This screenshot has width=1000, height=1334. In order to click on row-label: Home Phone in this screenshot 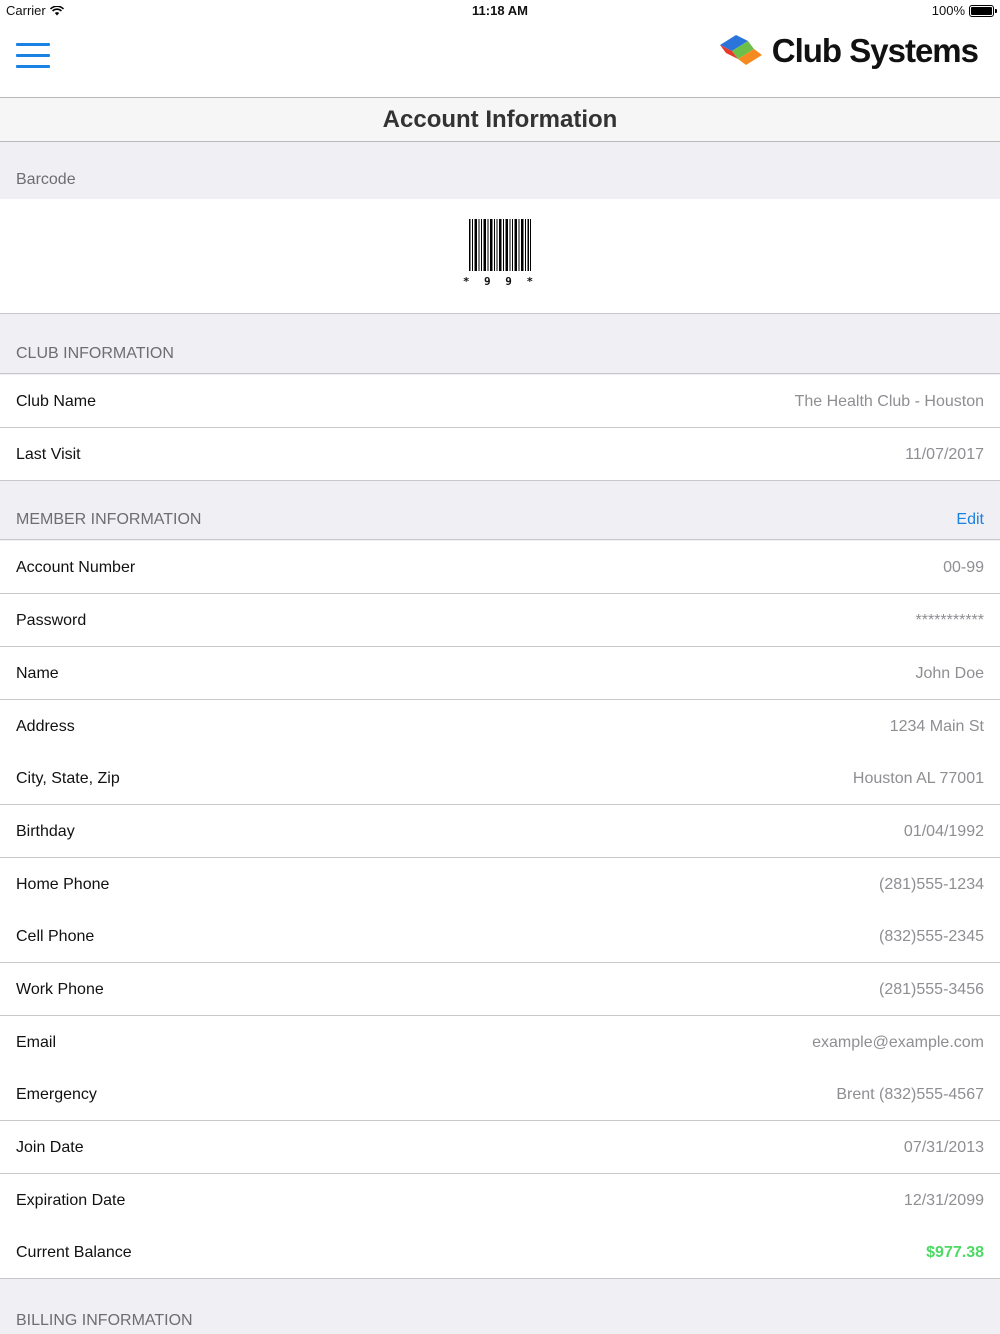, I will do `click(63, 884)`.